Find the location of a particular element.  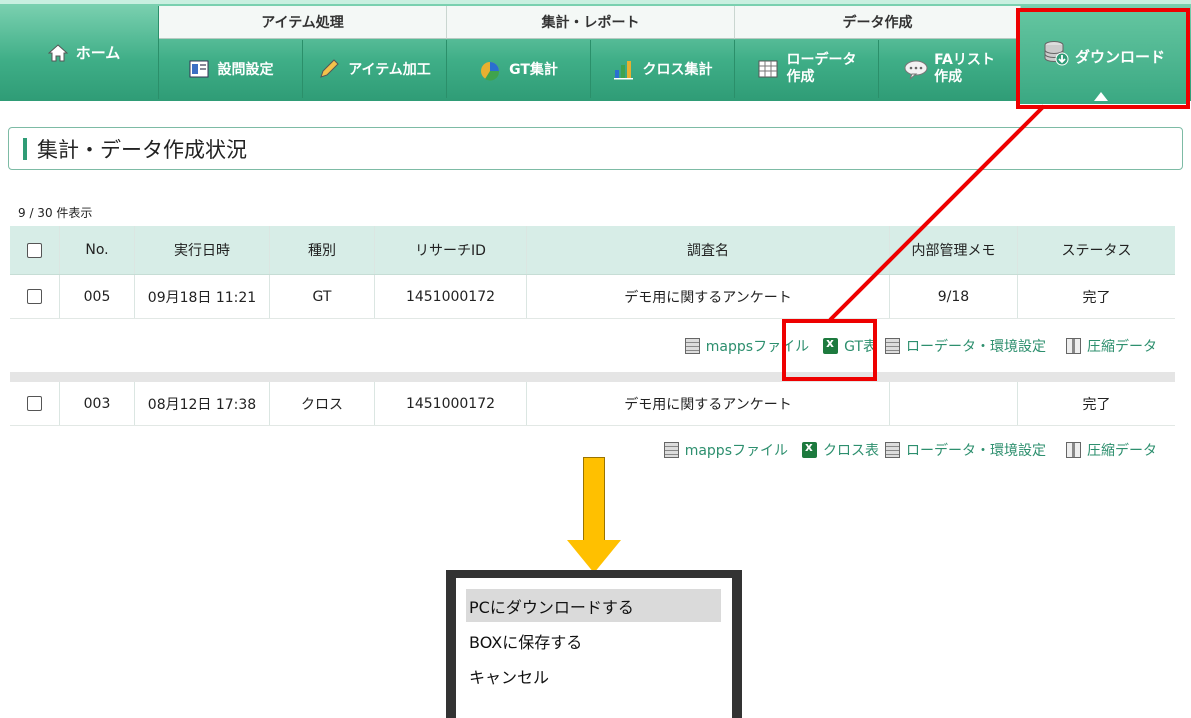

menu-item-save-to-box: BOXに保存する is located at coordinates (593, 640).